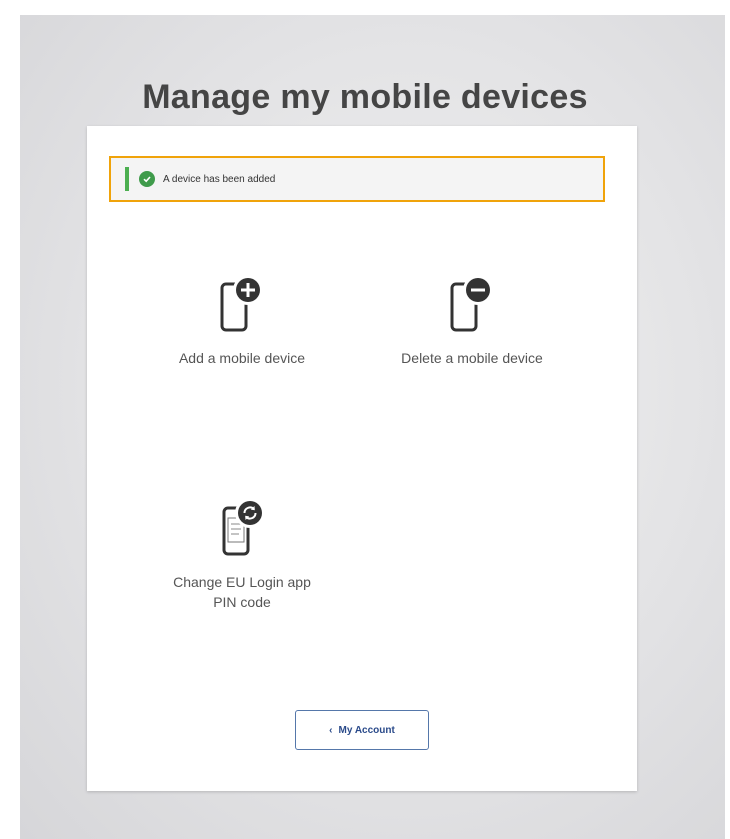 This screenshot has height=839, width=730. What do you see at coordinates (147, 179) in the screenshot?
I see `check-circle-icon` at bounding box center [147, 179].